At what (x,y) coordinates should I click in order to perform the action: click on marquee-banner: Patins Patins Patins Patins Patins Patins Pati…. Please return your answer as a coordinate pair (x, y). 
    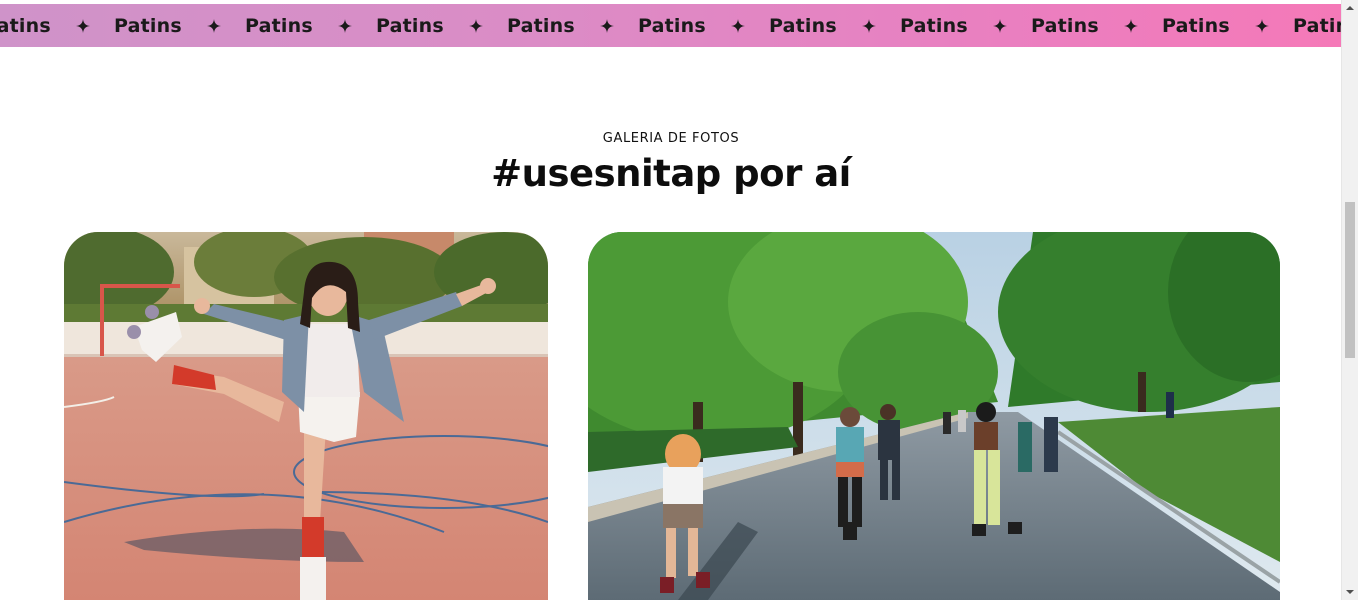
    Looking at the image, I should click on (671, 25).